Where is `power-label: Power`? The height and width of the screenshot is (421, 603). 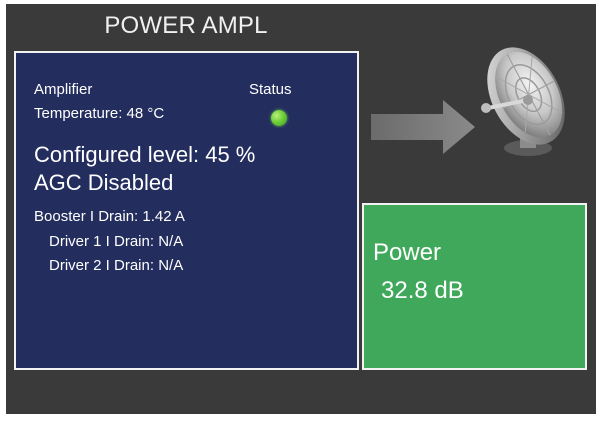
power-label: Power is located at coordinates (407, 252).